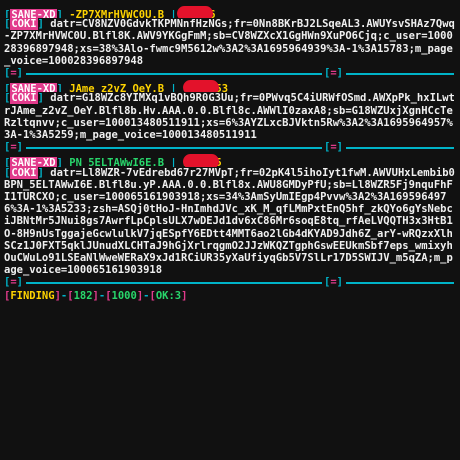  What do you see at coordinates (83, 295) in the screenshot?
I see `status-found-count: 182` at bounding box center [83, 295].